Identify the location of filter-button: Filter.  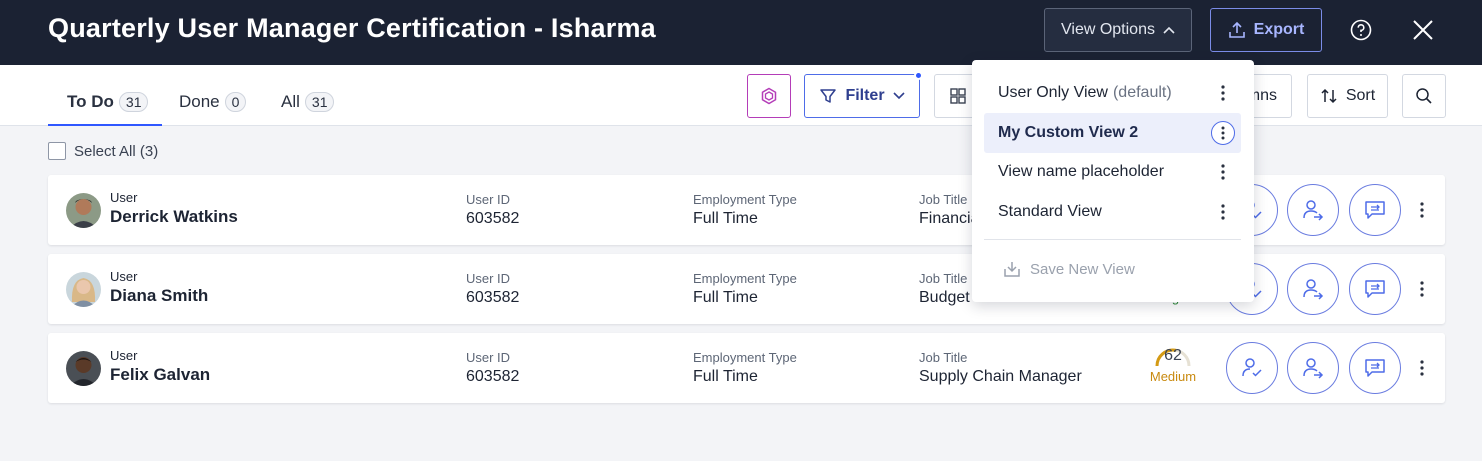
(863, 94).